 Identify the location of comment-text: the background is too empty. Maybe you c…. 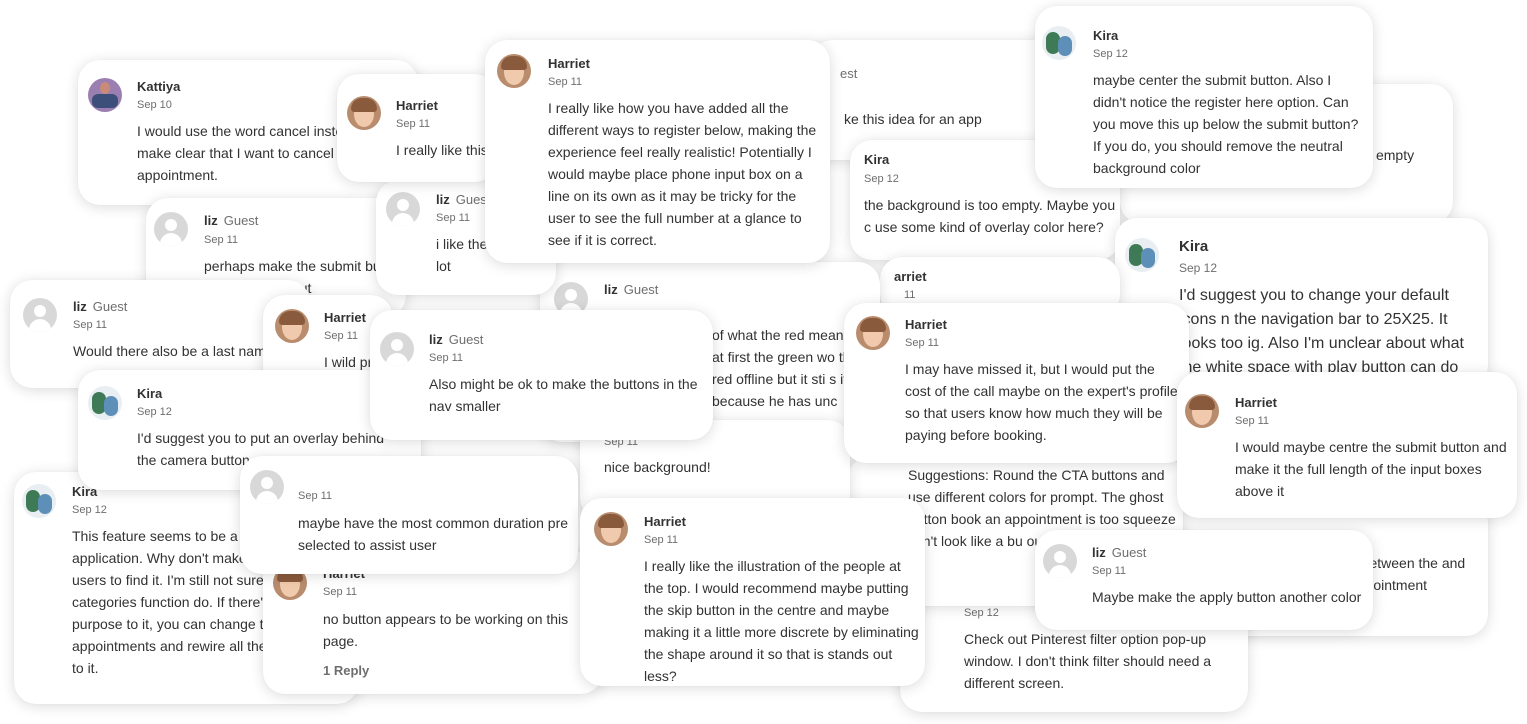
(990, 216).